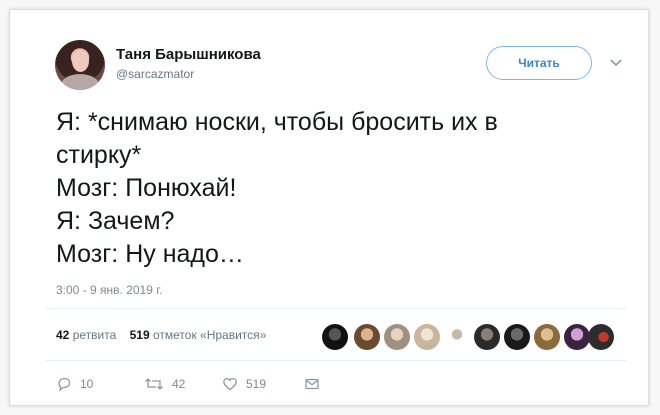 This screenshot has height=415, width=660. I want to click on retweet-count: 42, so click(179, 384).